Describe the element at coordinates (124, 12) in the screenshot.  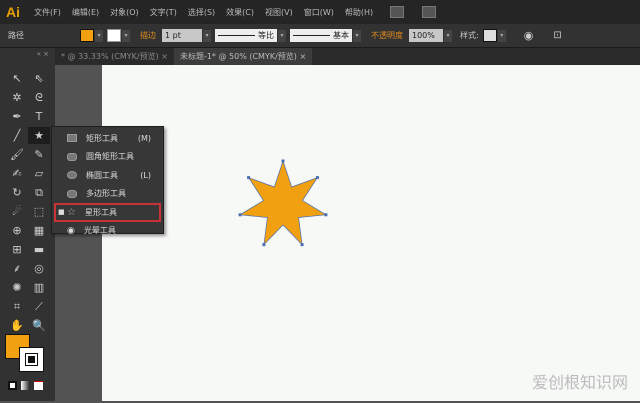
I see `menu-object: 对象(O)` at that location.